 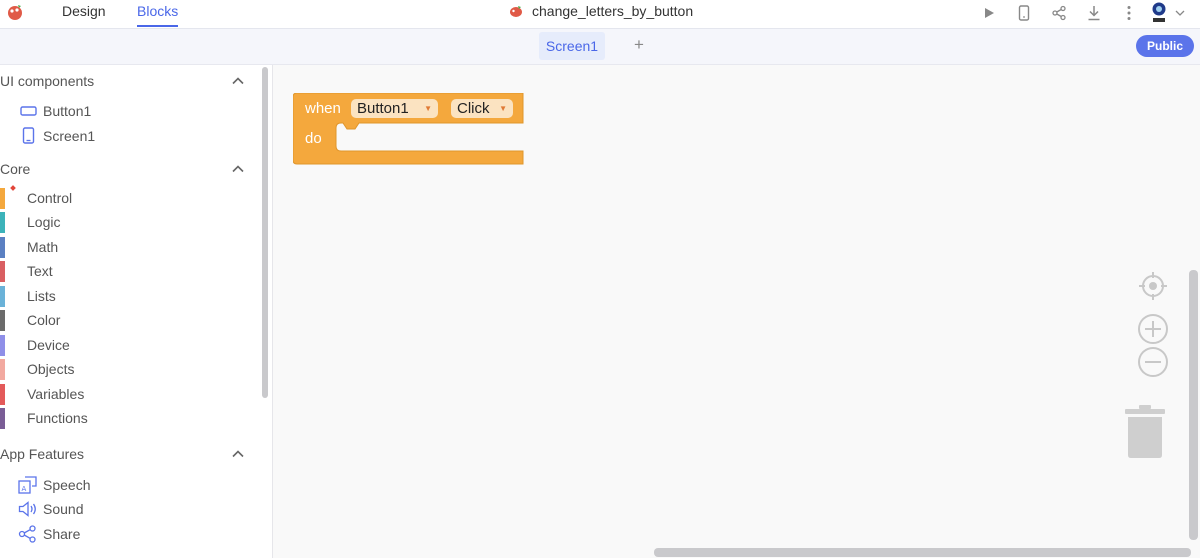 I want to click on more-vert-icon, so click(x=1128, y=13).